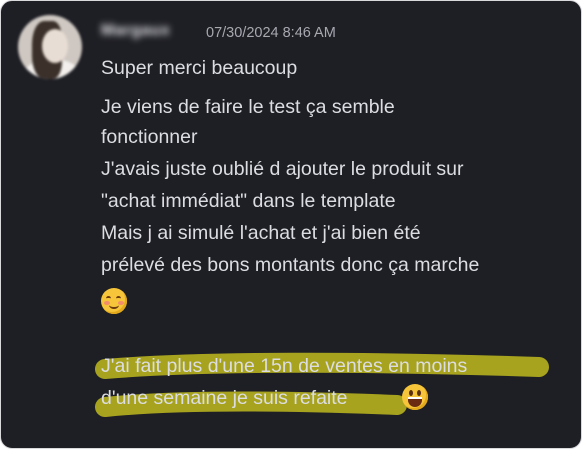  What do you see at coordinates (224, 398) in the screenshot?
I see `message-line-9: d'une semaine je suis refaite` at bounding box center [224, 398].